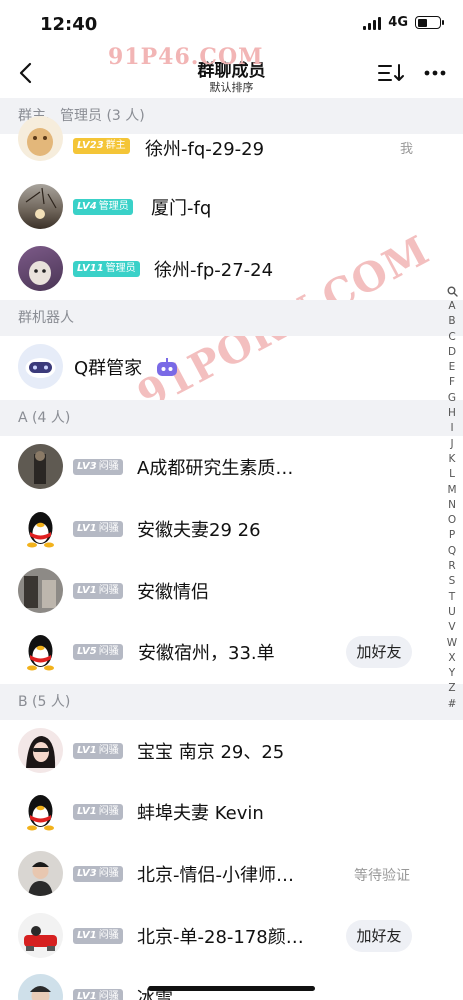  Describe the element at coordinates (452, 612) in the screenshot. I see `index-letter: U` at that location.